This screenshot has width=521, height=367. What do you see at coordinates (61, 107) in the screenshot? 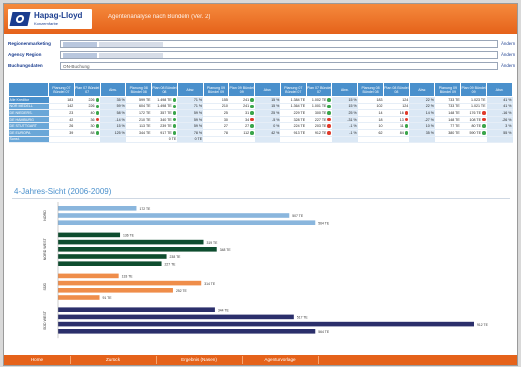
I see `table-cell: 142` at bounding box center [61, 107].